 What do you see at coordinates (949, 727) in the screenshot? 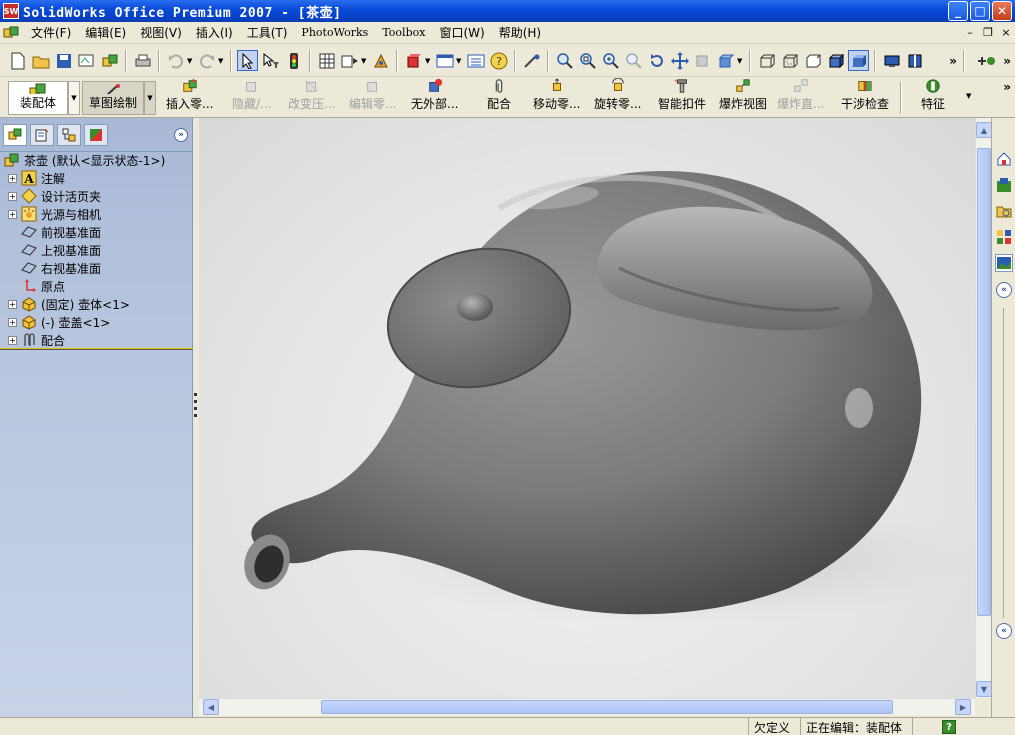
I see `help-icon: ?` at bounding box center [949, 727].